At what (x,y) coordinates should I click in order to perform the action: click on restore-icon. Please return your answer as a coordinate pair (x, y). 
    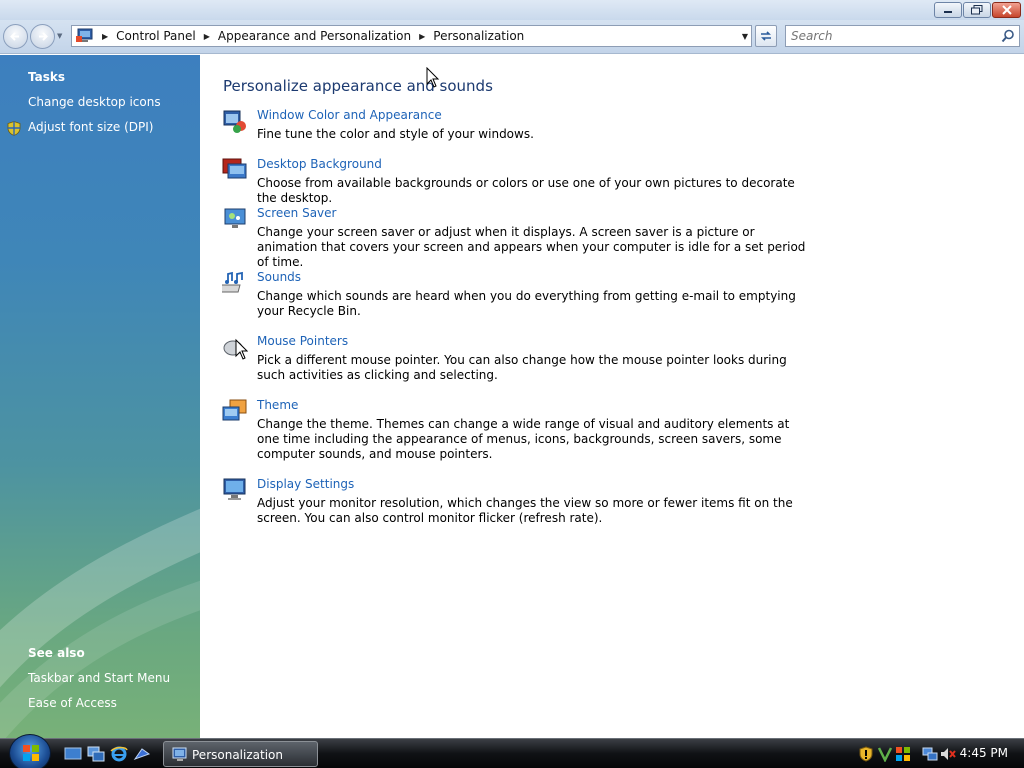
    Looking at the image, I should click on (977, 10).